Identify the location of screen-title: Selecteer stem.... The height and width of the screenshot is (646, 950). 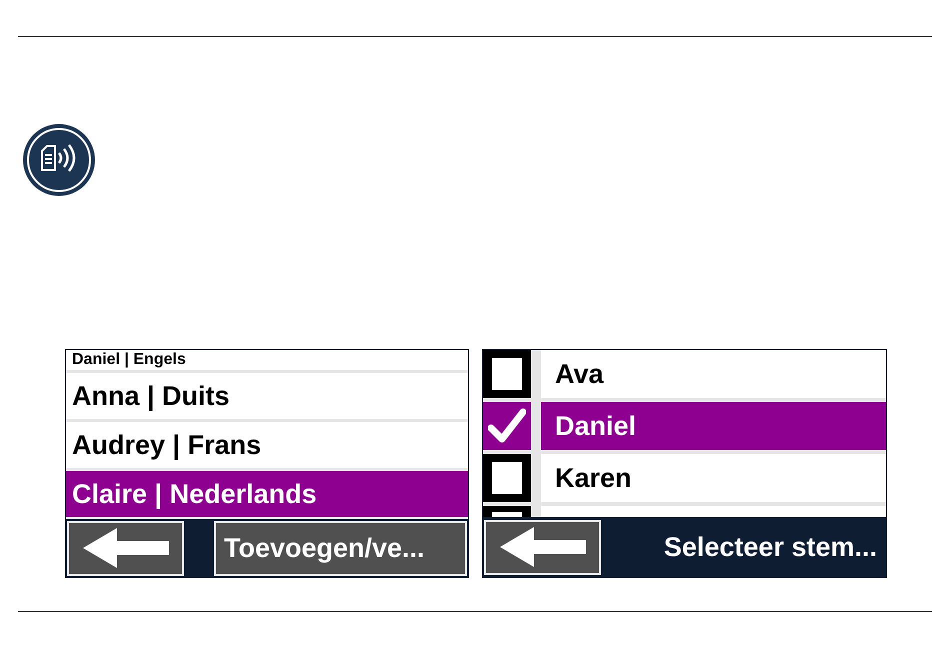
(771, 547).